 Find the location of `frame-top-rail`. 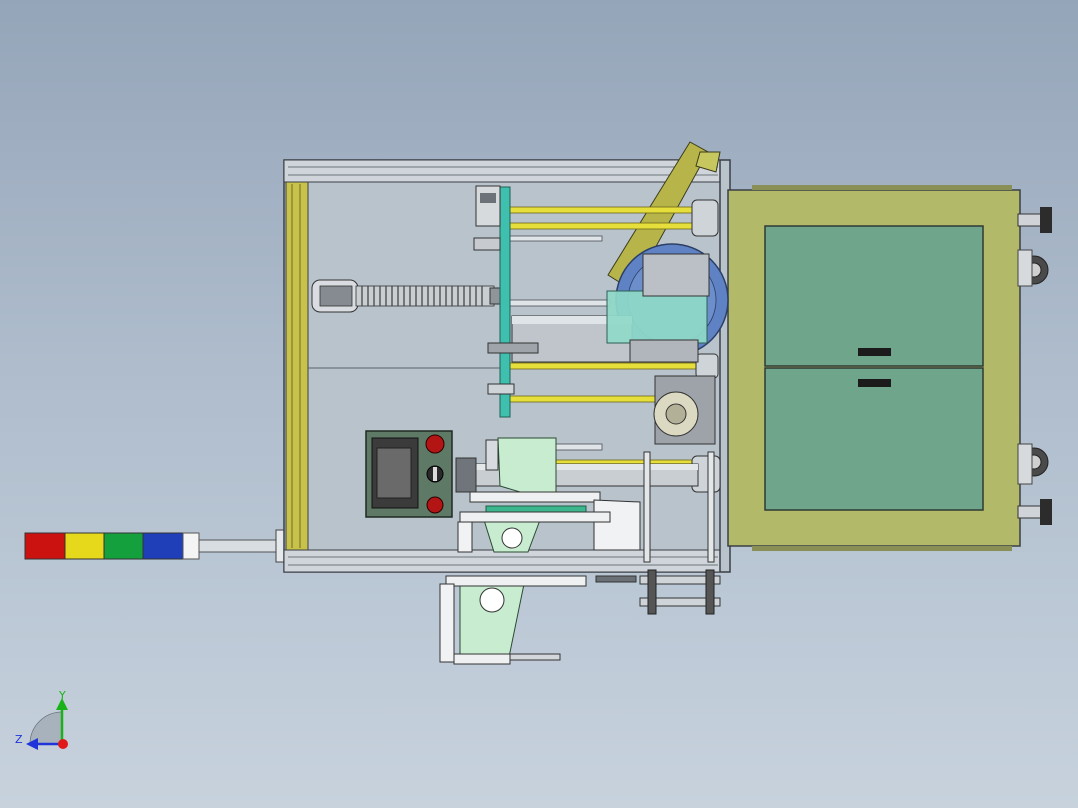

frame-top-rail is located at coordinates (502, 171).